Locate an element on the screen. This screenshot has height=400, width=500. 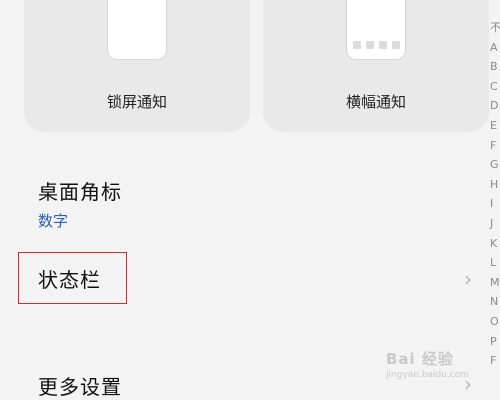
index-letter: M is located at coordinates (495, 283).